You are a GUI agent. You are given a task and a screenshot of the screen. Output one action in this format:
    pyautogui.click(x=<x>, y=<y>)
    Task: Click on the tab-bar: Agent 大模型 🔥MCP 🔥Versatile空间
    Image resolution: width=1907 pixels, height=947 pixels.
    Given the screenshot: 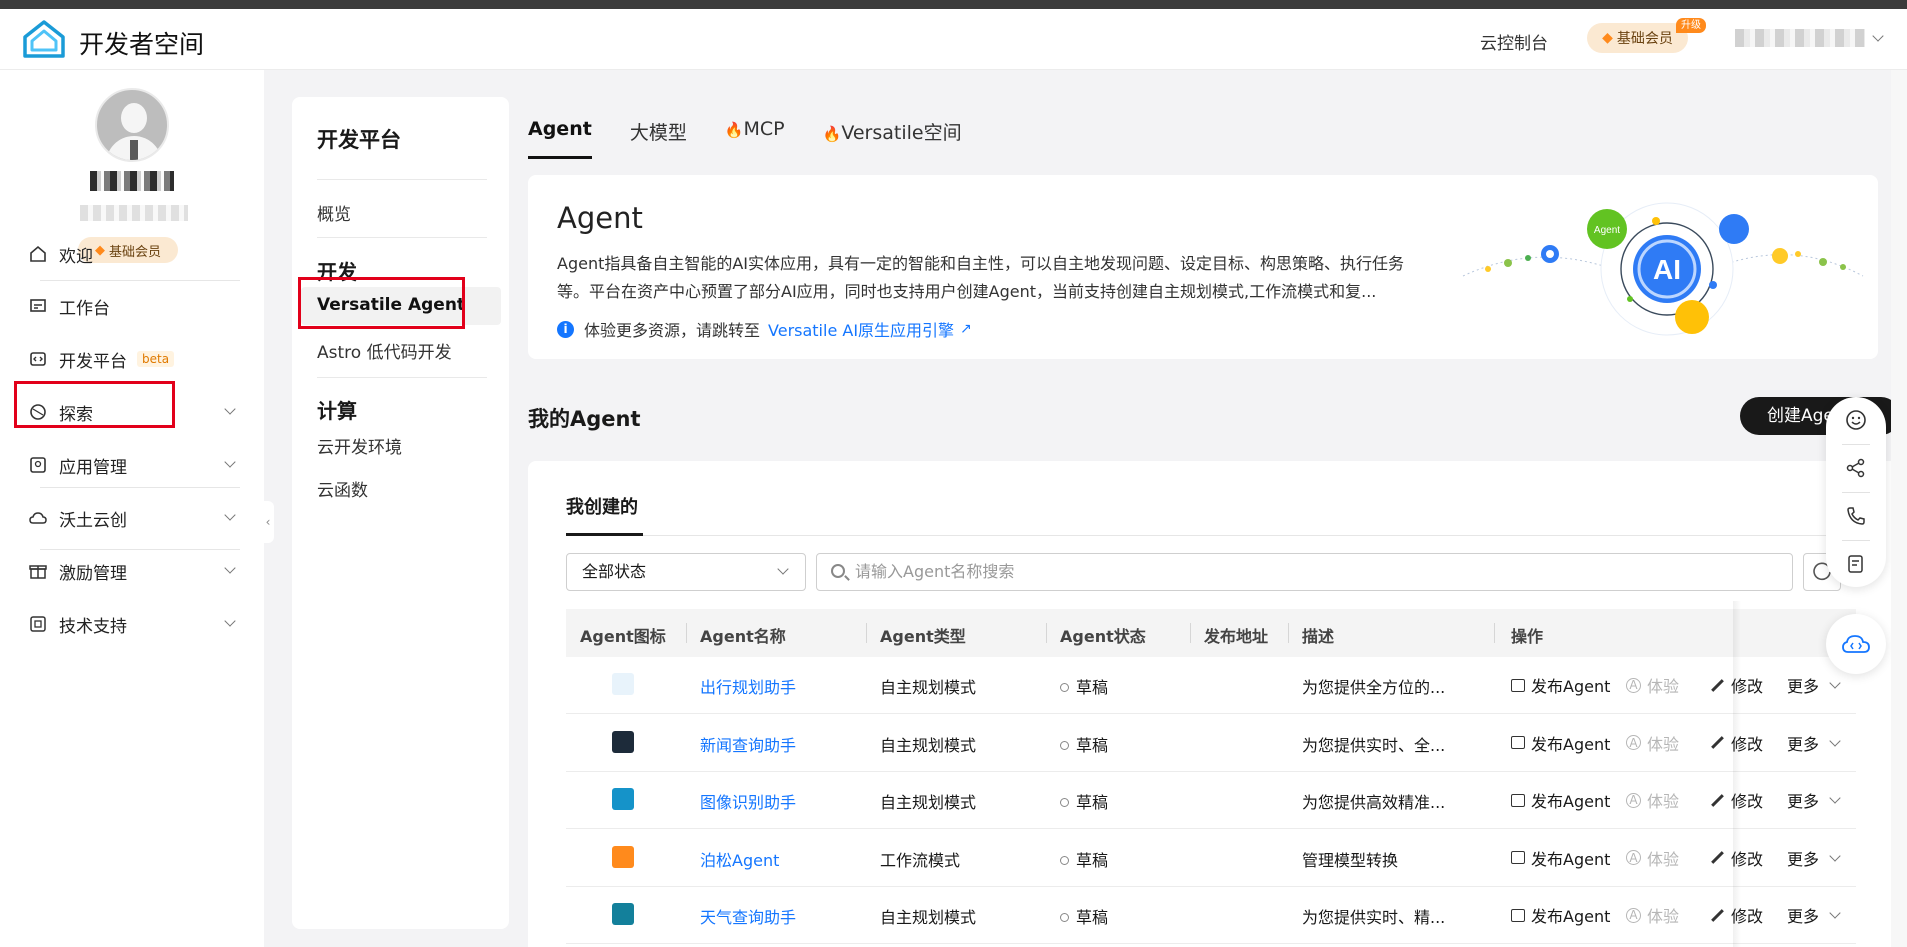 What is the action you would take?
    pyautogui.click(x=764, y=129)
    